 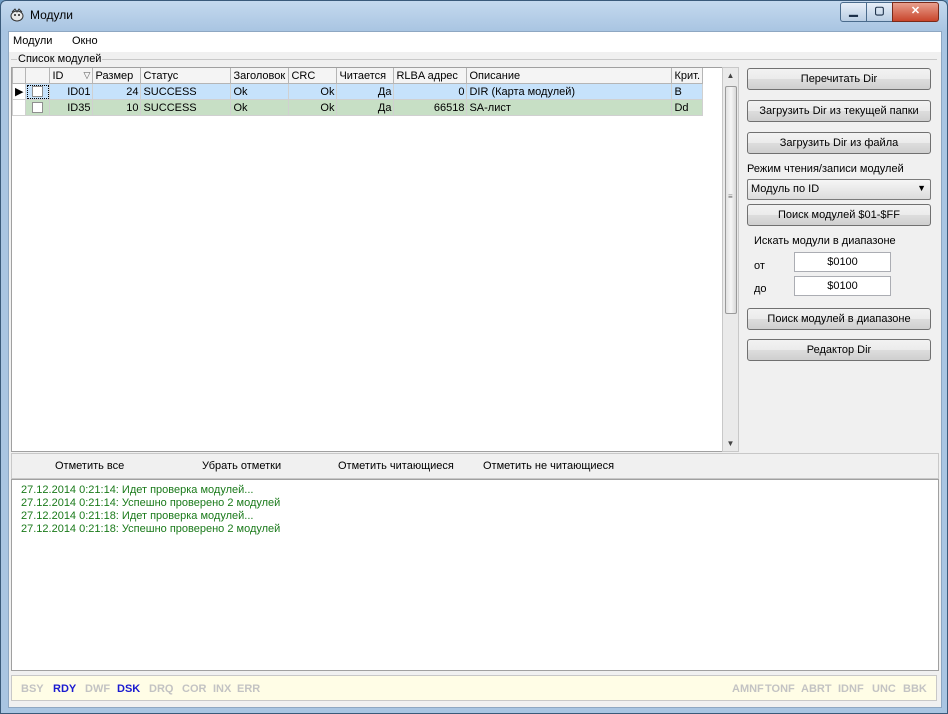 I want to click on row-pointer-icon: ▶, so click(x=19, y=91).